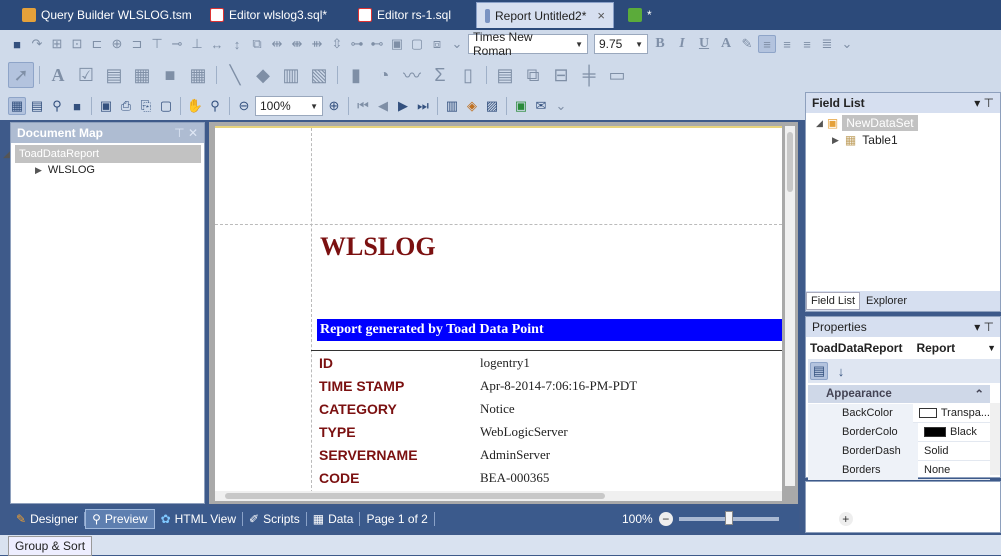 The height and width of the screenshot is (556, 1001). I want to click on designer-button: ✎ Designer, so click(47, 519).